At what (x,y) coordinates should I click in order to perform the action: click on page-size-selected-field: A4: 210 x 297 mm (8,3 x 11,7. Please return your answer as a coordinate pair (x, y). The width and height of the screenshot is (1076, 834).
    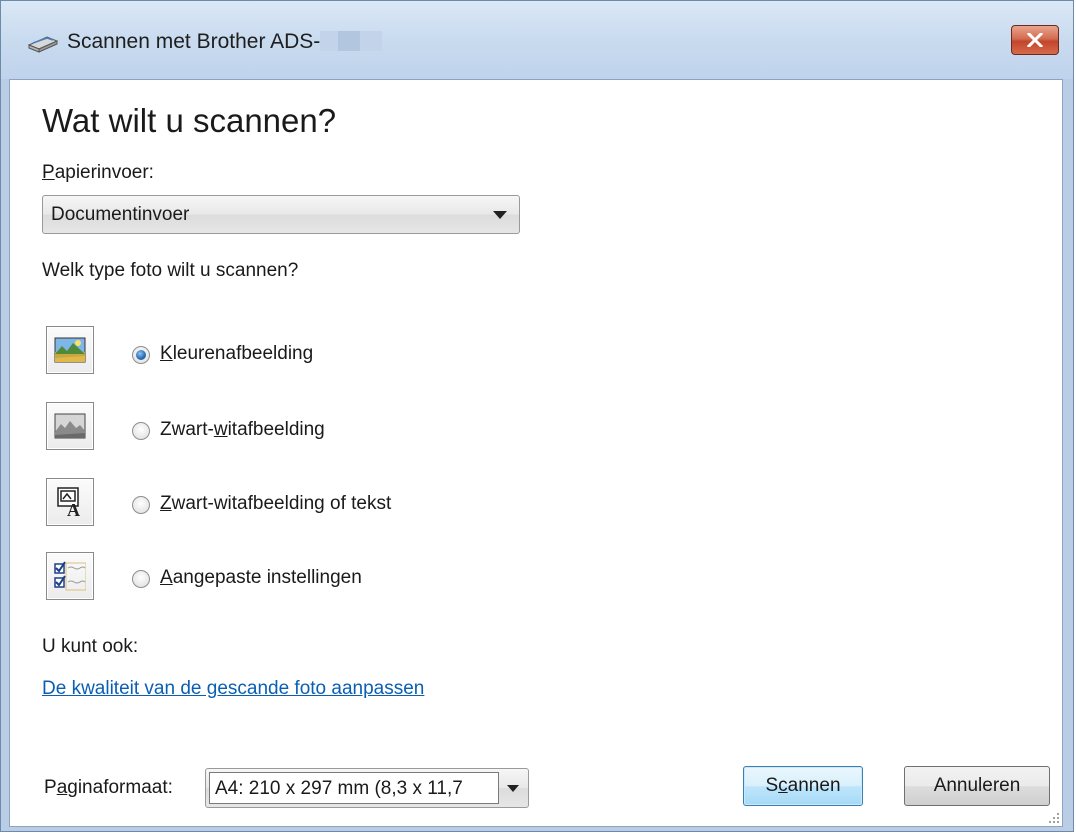
    Looking at the image, I should click on (354, 788).